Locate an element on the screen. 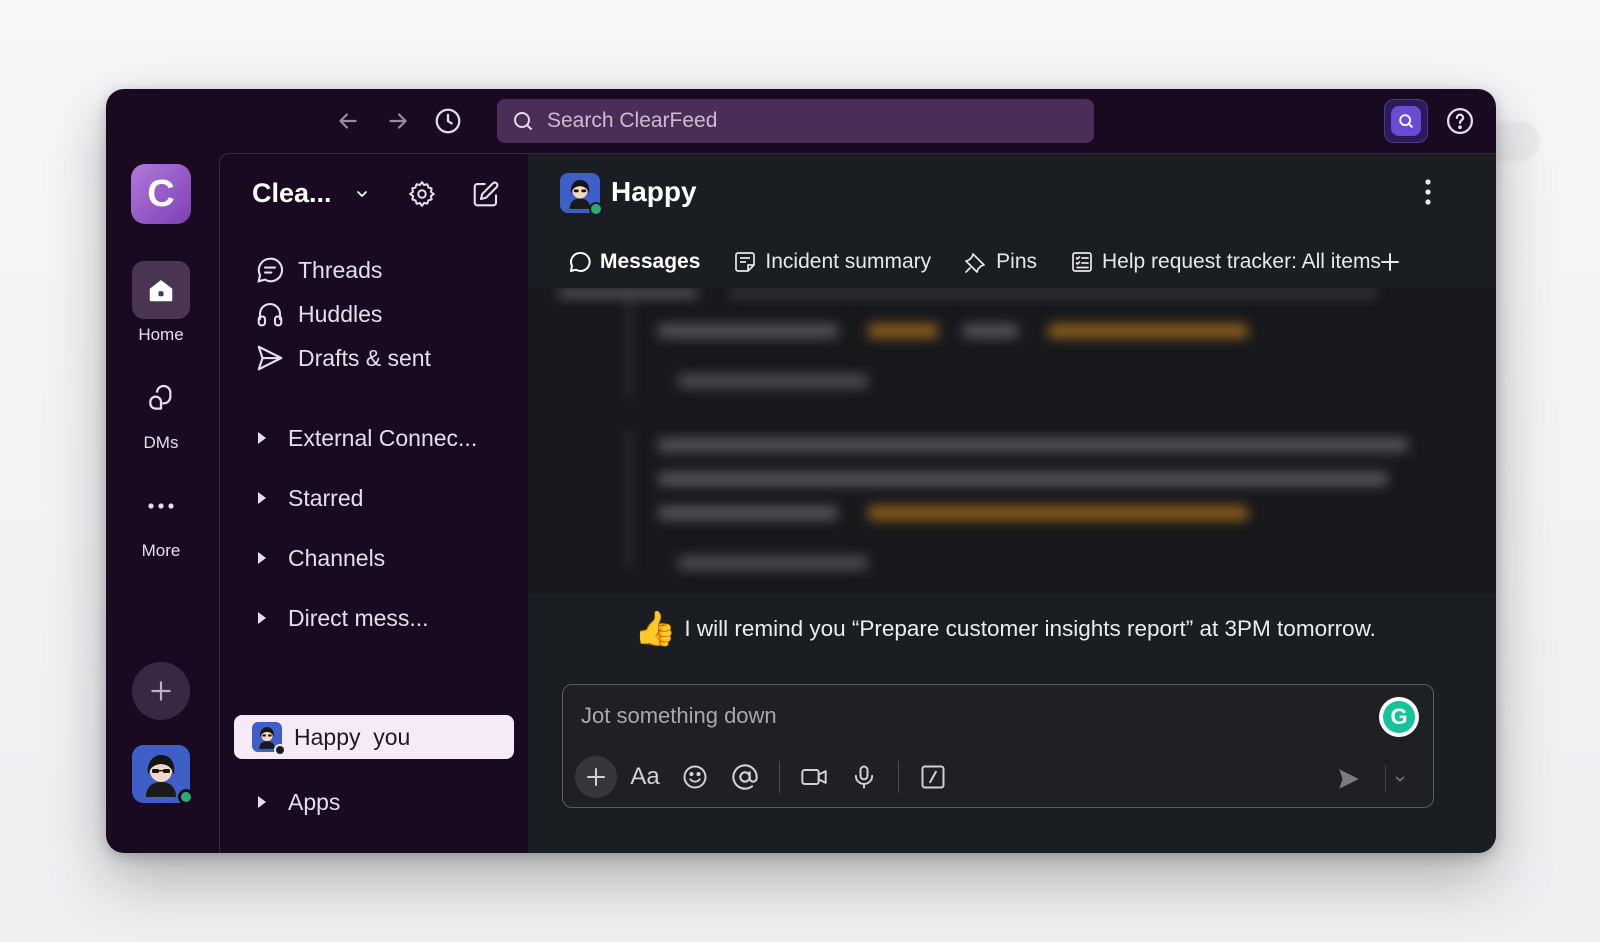 Image resolution: width=1600 pixels, height=942 pixels. sidebar-item-threads: Threads is located at coordinates (318, 270).